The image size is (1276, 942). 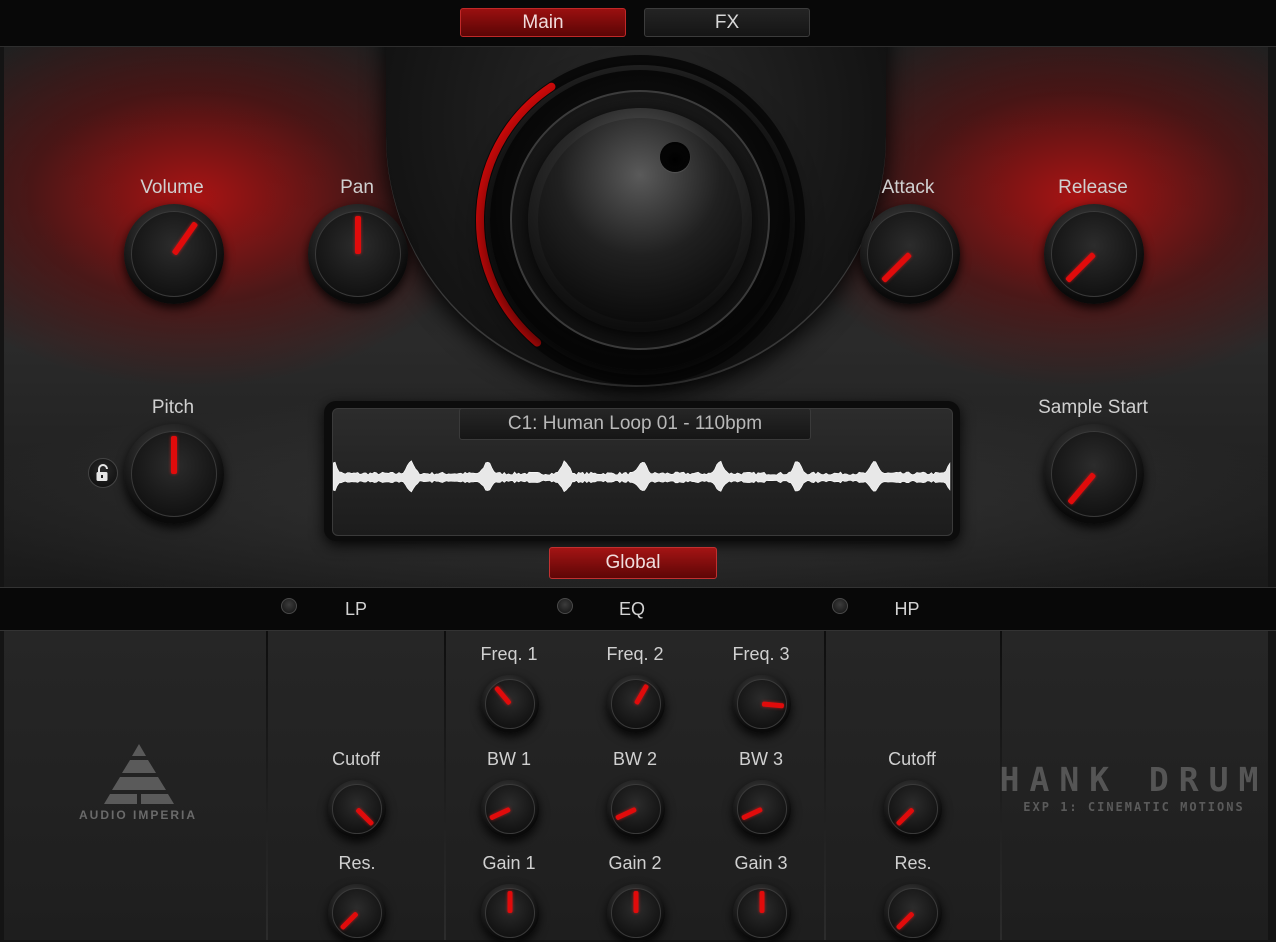 I want to click on pitch-lock-button, so click(x=103, y=473).